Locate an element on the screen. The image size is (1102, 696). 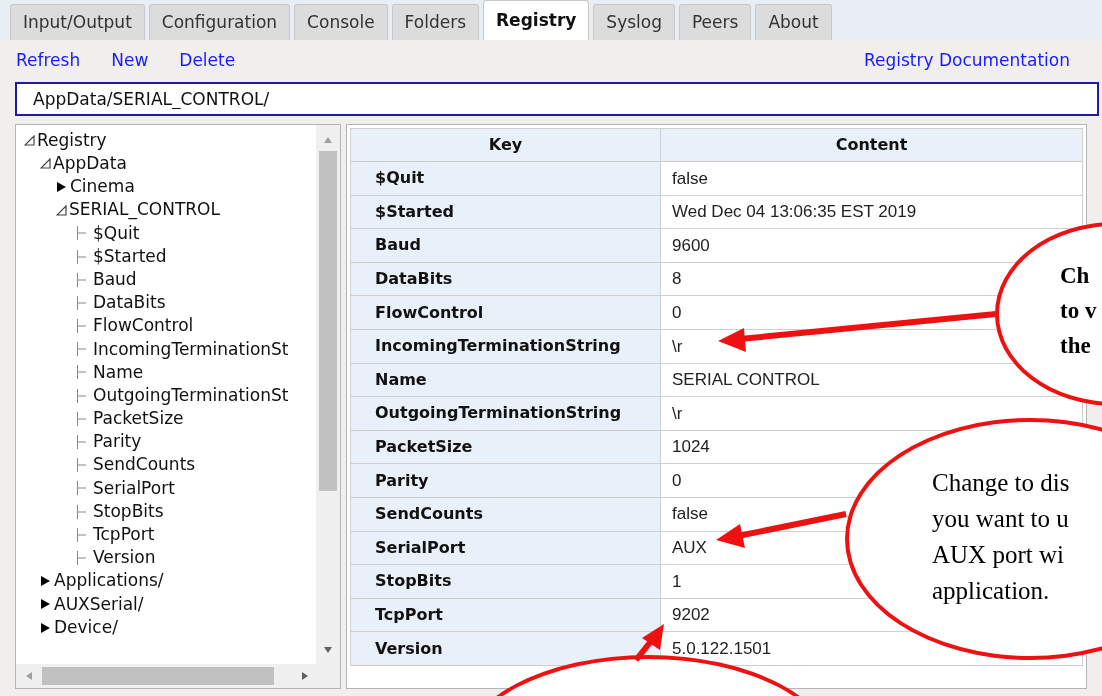
key-cell: DataBits is located at coordinates (506, 279).